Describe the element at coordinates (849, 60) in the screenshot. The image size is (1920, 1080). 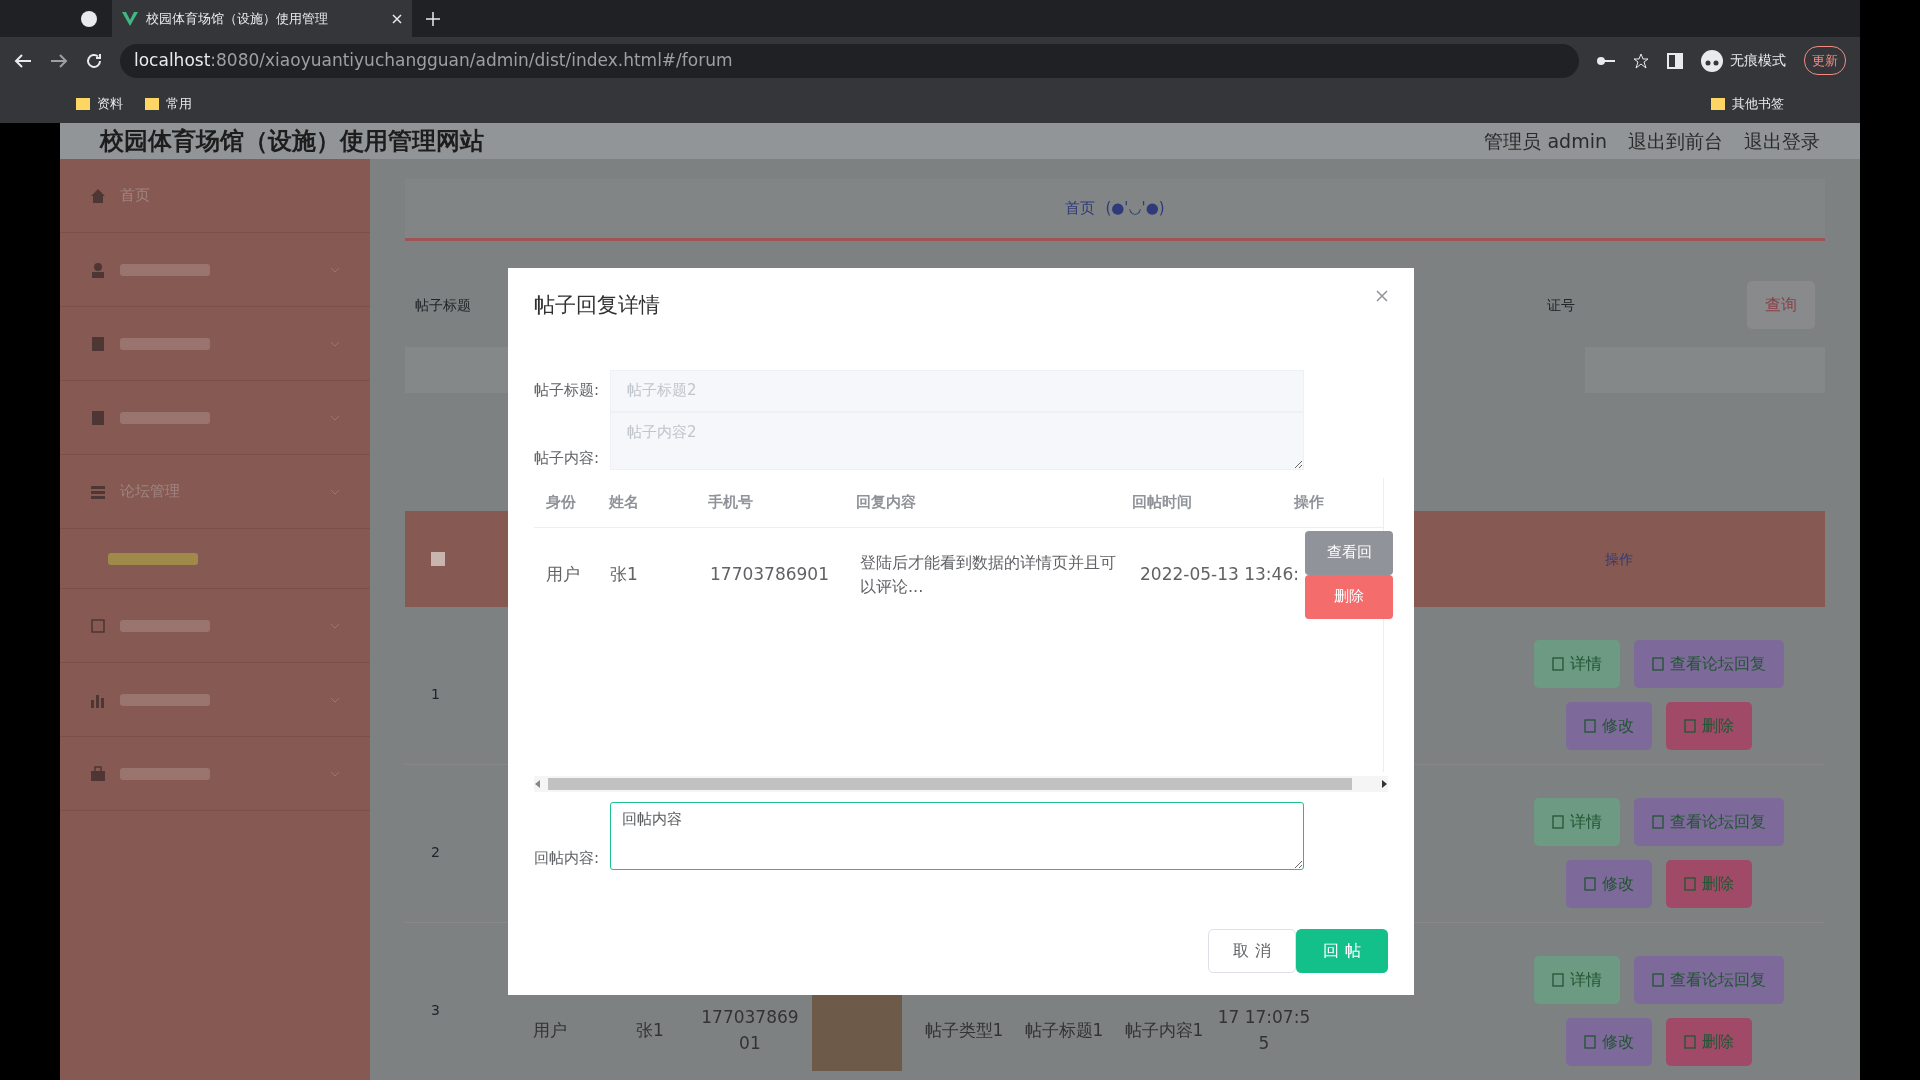
I see `address-bar: localhost:8080/xiaoyuantiyuchangguan/admin/dist/index.html#/forum` at that location.